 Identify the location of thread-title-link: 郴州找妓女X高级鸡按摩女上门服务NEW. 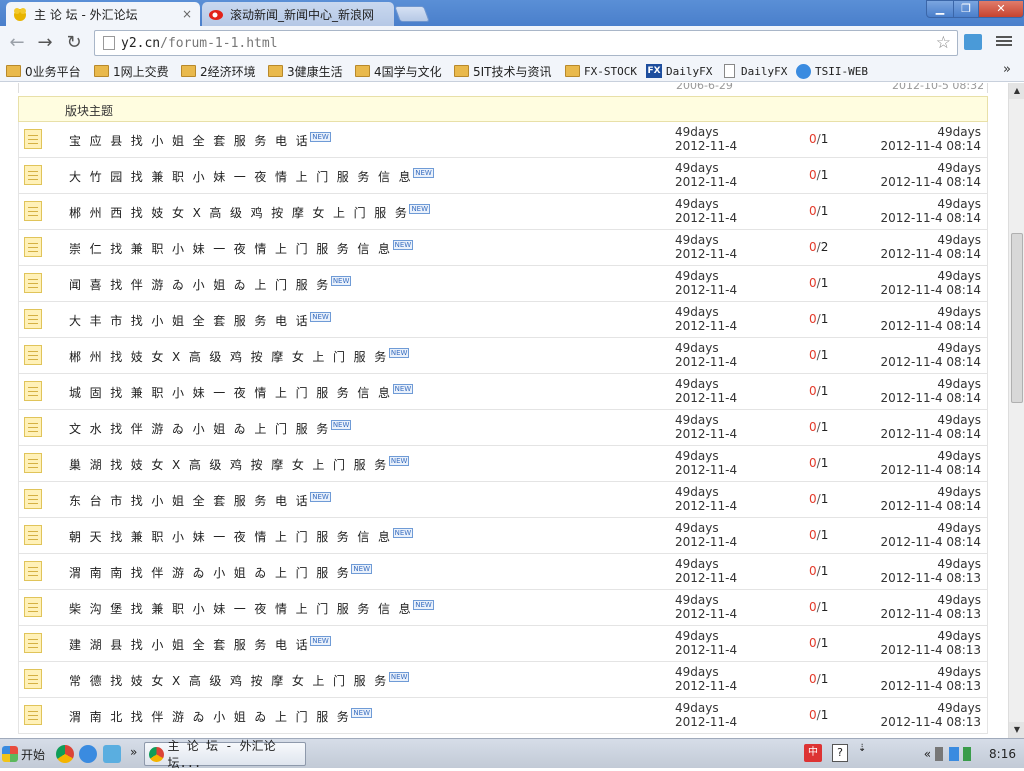
(239, 356).